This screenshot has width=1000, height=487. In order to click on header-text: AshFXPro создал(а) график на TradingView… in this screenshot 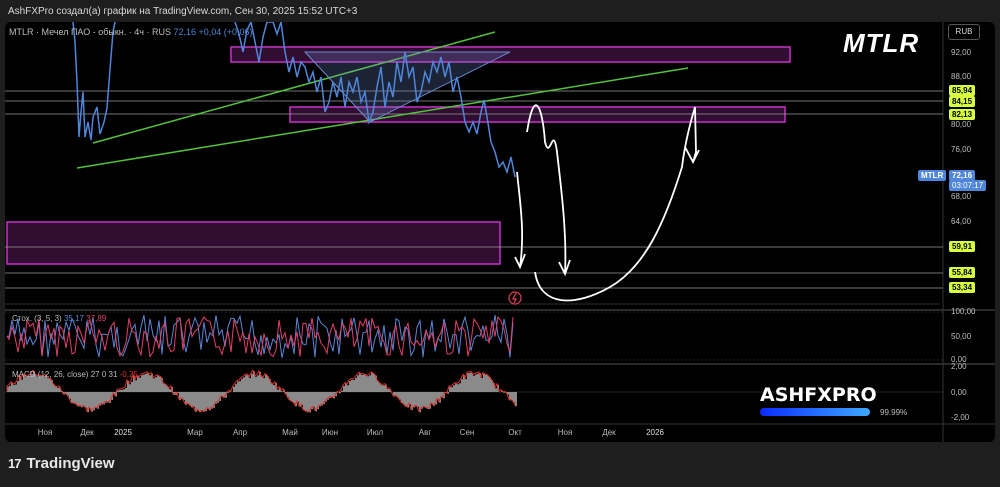, I will do `click(183, 11)`.